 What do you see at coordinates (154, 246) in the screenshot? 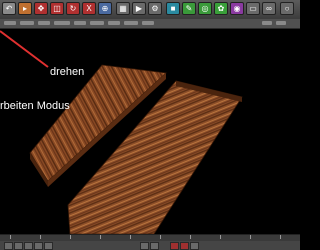
I see `go-to-end-button` at bounding box center [154, 246].